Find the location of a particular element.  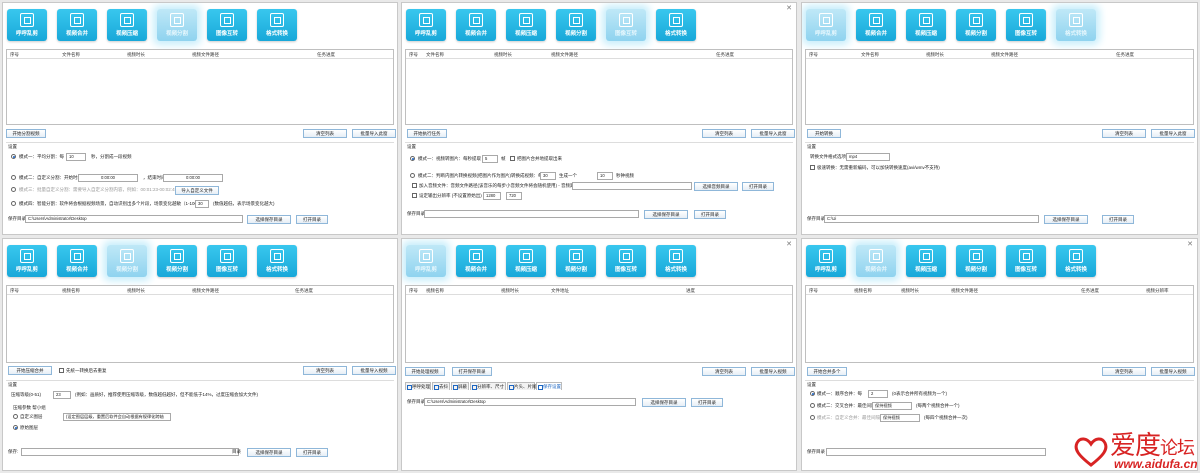

opt2-count-input: 30 is located at coordinates (548, 176).